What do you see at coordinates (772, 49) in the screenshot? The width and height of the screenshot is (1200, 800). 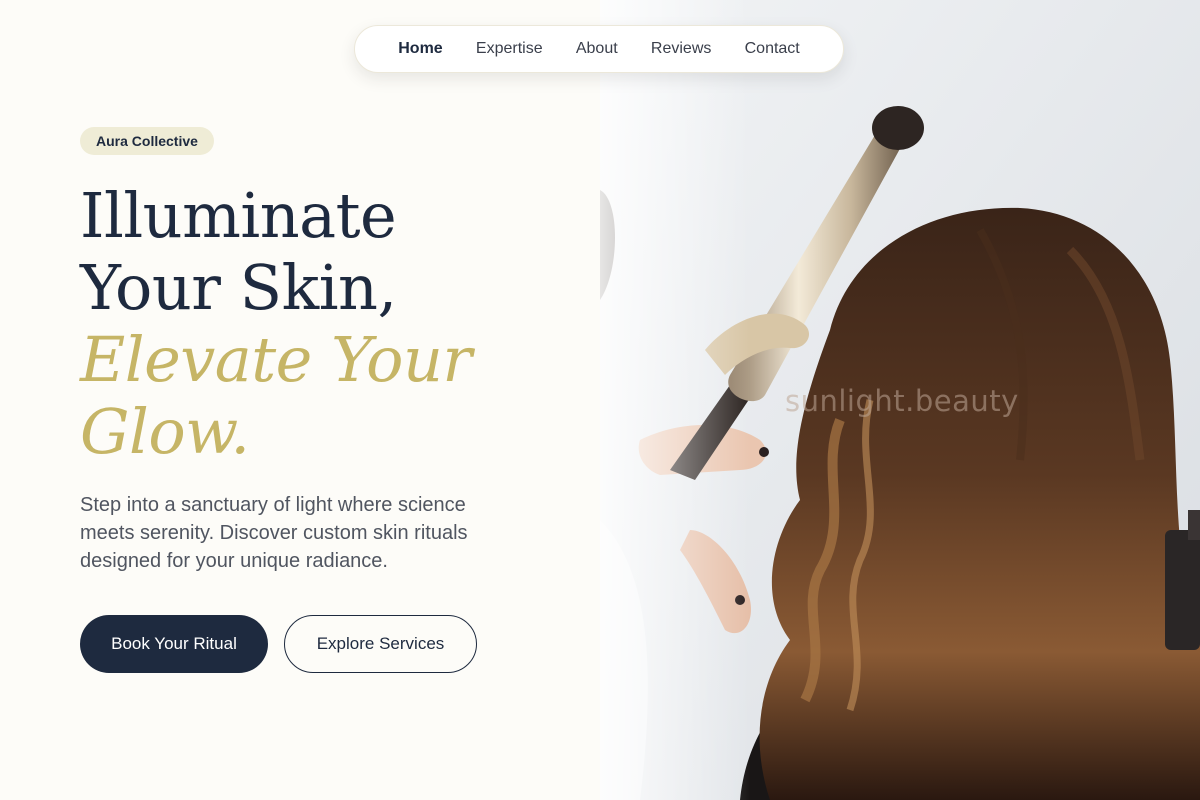 I see `nav-item-contact: Contact` at bounding box center [772, 49].